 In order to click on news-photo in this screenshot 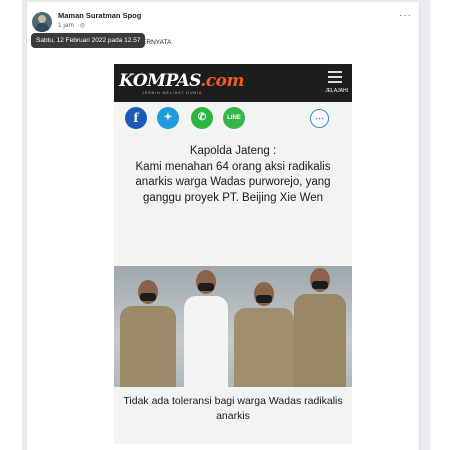, I will do `click(233, 326)`.